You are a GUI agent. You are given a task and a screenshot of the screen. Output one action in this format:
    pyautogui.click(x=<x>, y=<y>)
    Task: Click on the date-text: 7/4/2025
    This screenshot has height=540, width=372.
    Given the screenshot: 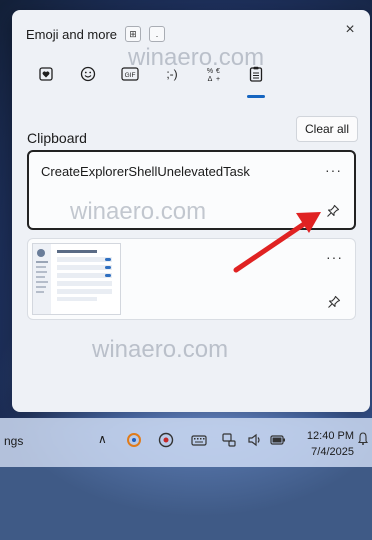 What is the action you would take?
    pyautogui.click(x=332, y=452)
    